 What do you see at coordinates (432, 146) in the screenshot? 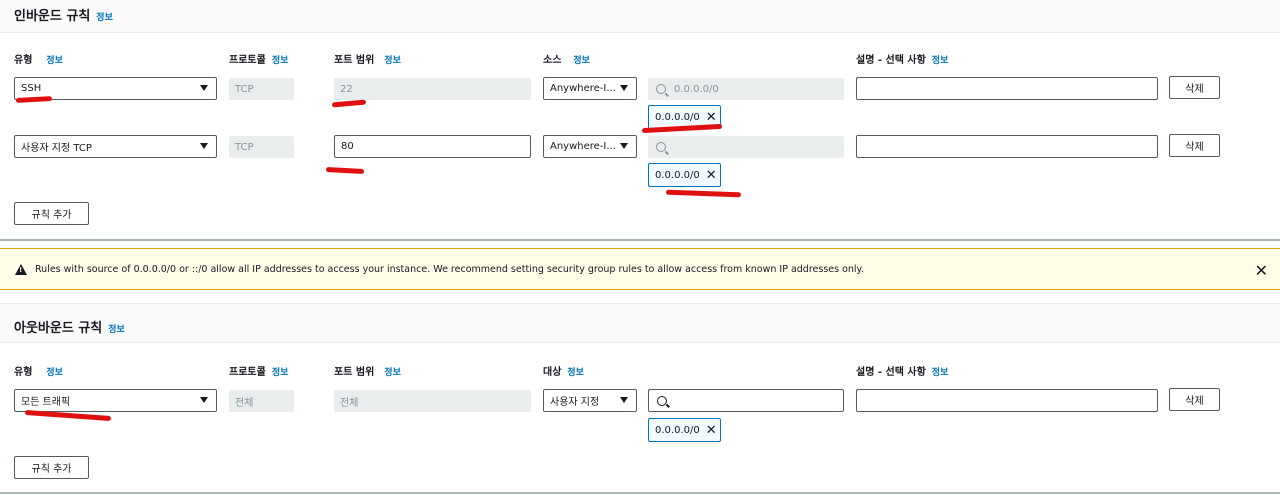
I see `rule2-port-input: 80` at bounding box center [432, 146].